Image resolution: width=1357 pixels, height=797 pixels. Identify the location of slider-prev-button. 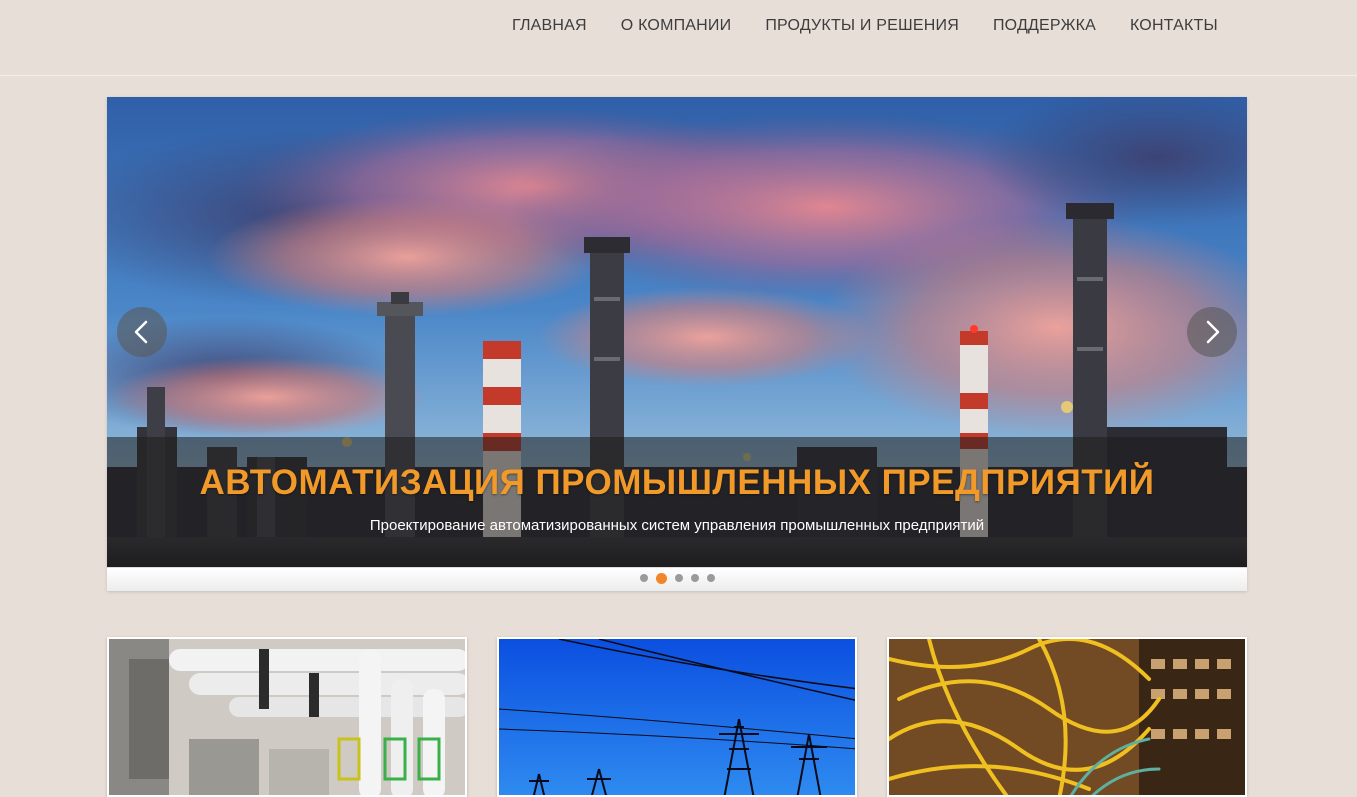
(142, 332).